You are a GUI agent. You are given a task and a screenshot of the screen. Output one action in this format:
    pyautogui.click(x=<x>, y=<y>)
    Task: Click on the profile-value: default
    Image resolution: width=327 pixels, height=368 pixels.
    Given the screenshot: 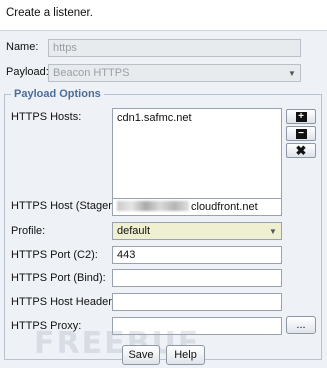 What is the action you would take?
    pyautogui.click(x=134, y=231)
    